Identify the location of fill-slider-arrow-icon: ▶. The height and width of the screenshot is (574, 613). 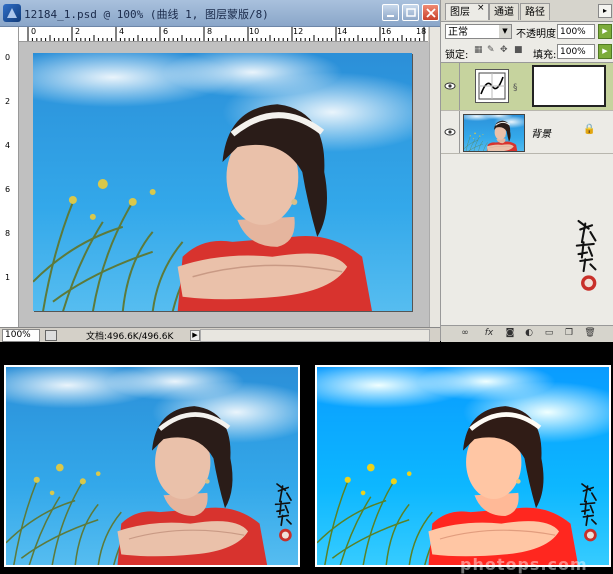
(605, 51).